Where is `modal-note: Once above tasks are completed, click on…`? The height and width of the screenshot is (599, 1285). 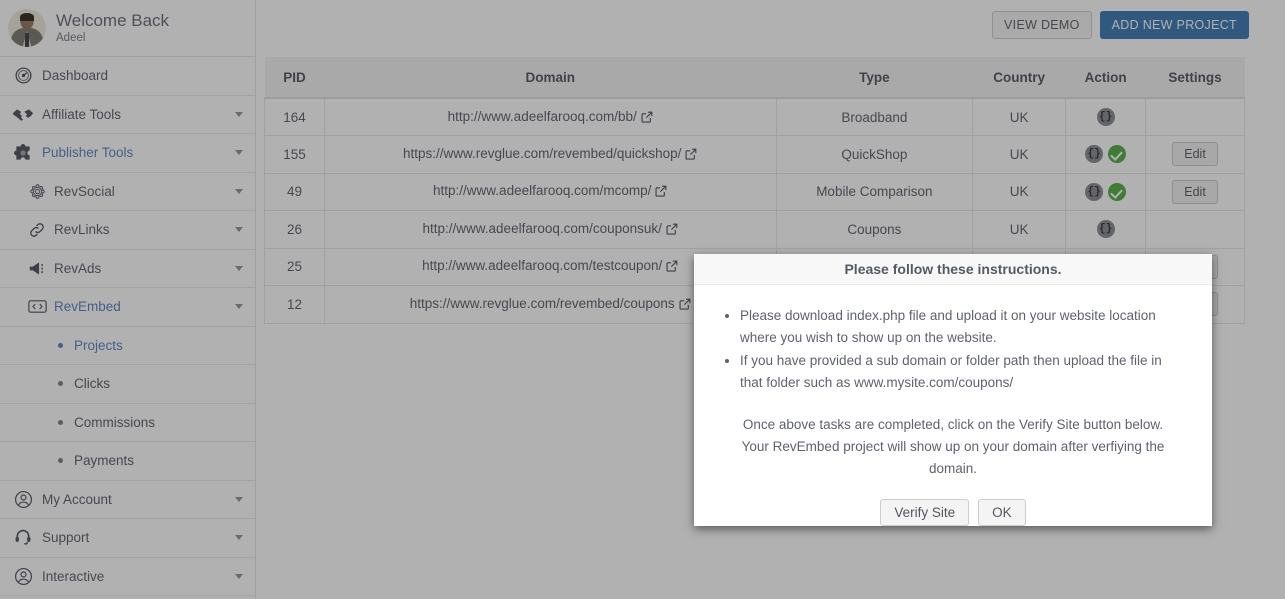
modal-note: Once above tasks are completed, click on… is located at coordinates (953, 446).